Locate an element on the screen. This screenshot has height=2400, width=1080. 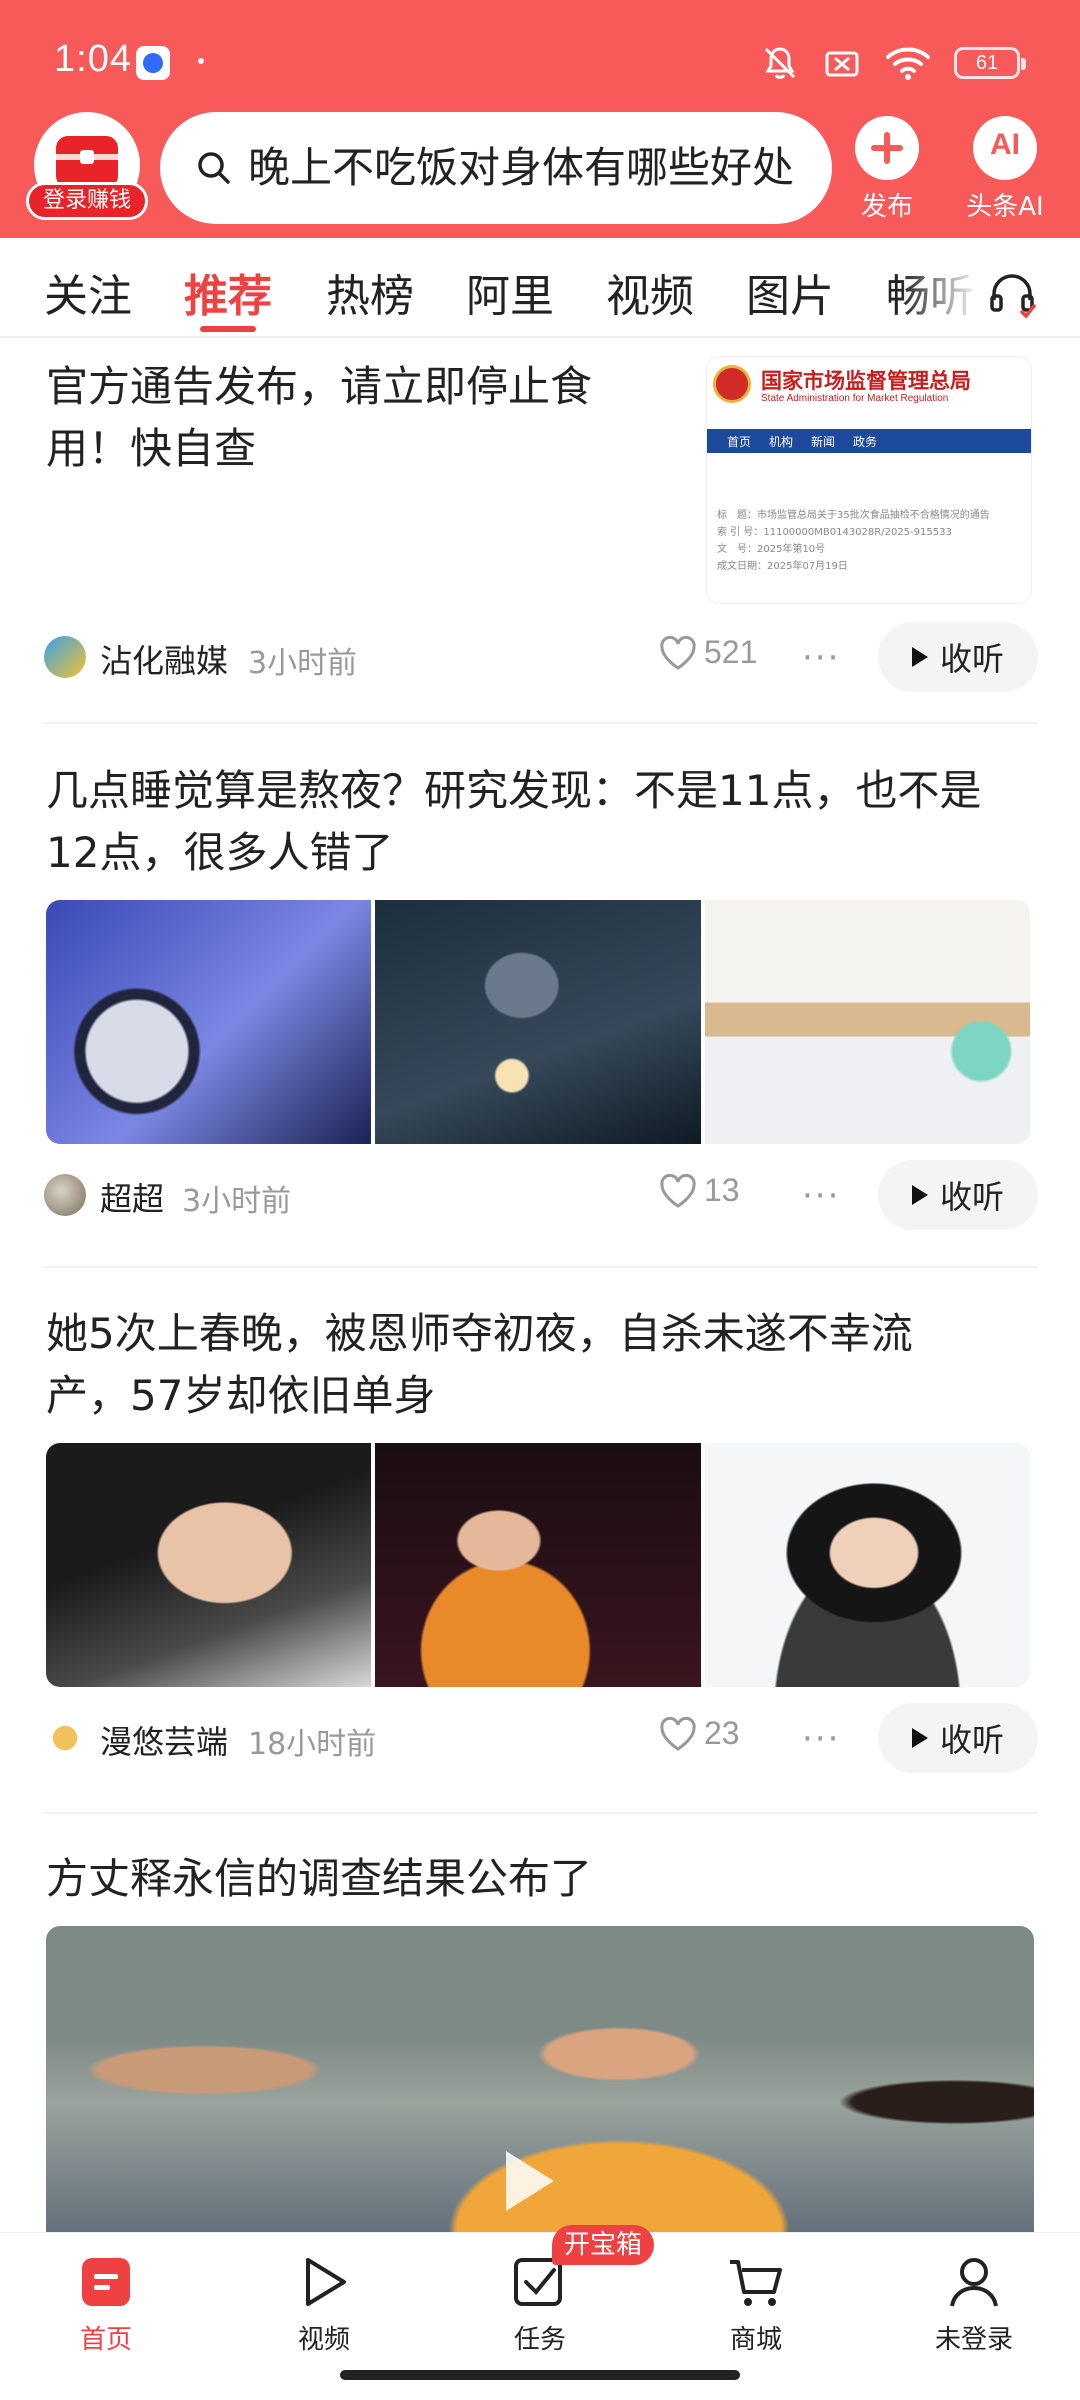
article-image-guitar is located at coordinates (538, 1565).